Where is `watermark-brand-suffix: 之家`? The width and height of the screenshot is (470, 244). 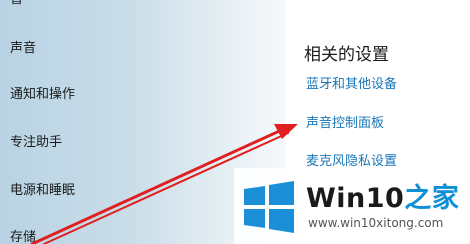 watermark-brand-suffix: 之家 is located at coordinates (432, 198).